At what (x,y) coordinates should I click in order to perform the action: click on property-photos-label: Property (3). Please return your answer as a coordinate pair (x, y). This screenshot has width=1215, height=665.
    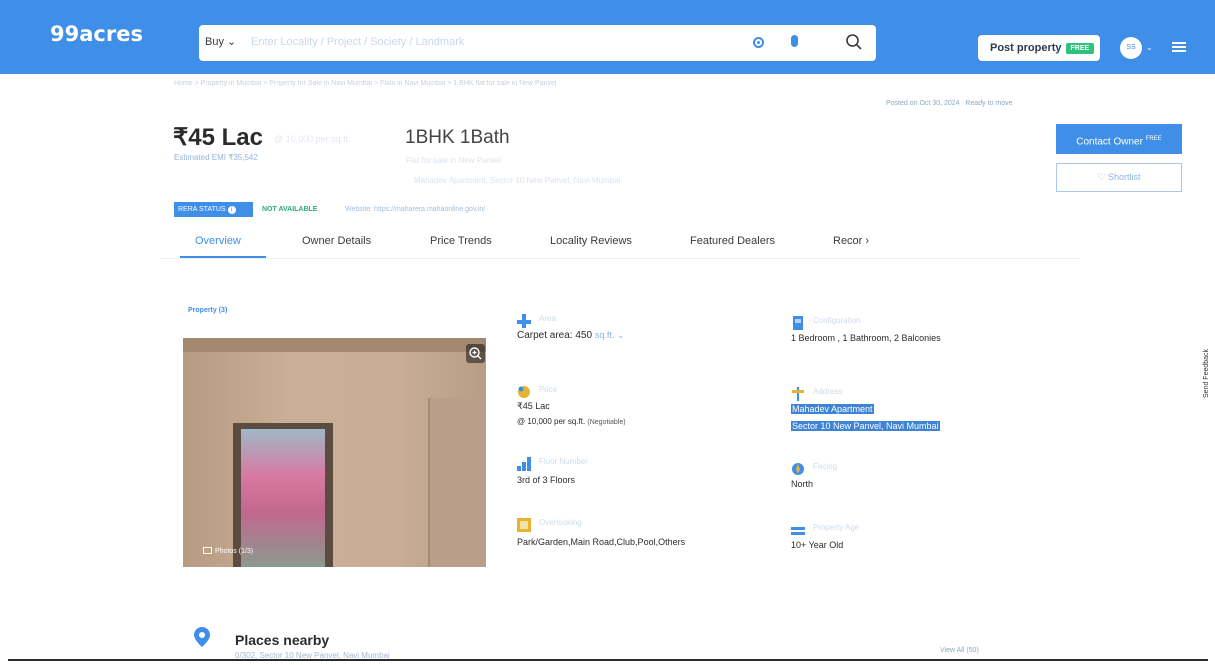
    Looking at the image, I should click on (208, 310).